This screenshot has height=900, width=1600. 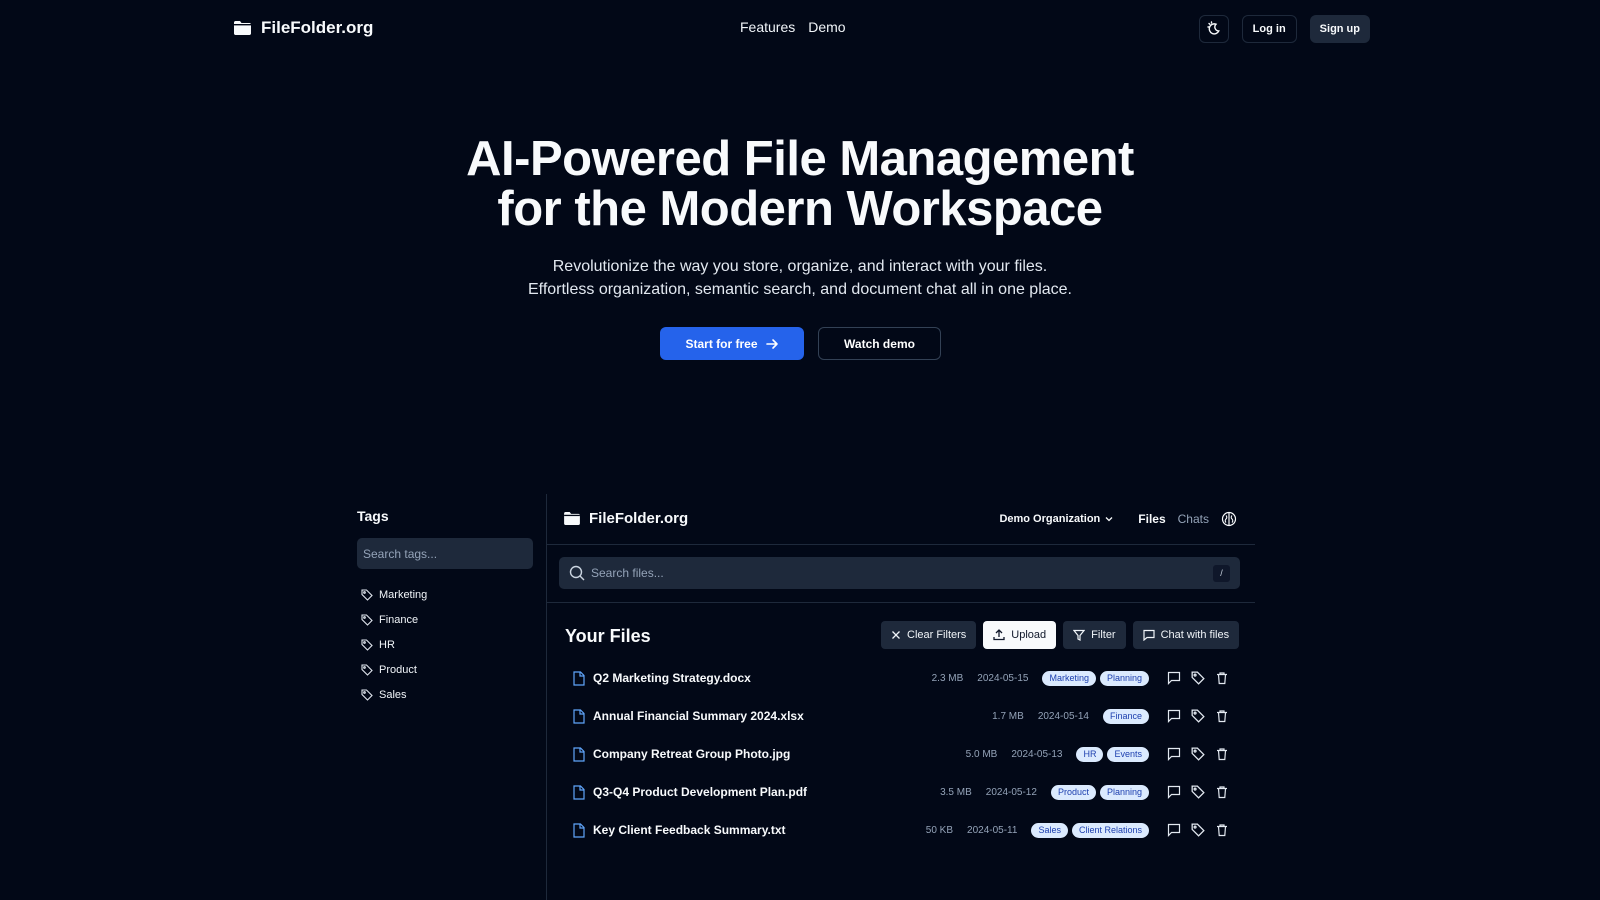 I want to click on tag-item-hr: HR, so click(x=452, y=644).